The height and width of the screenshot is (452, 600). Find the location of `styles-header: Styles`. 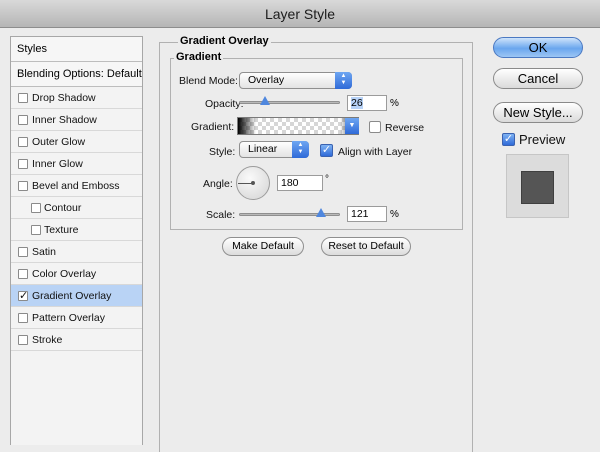

styles-header: Styles is located at coordinates (76, 49).